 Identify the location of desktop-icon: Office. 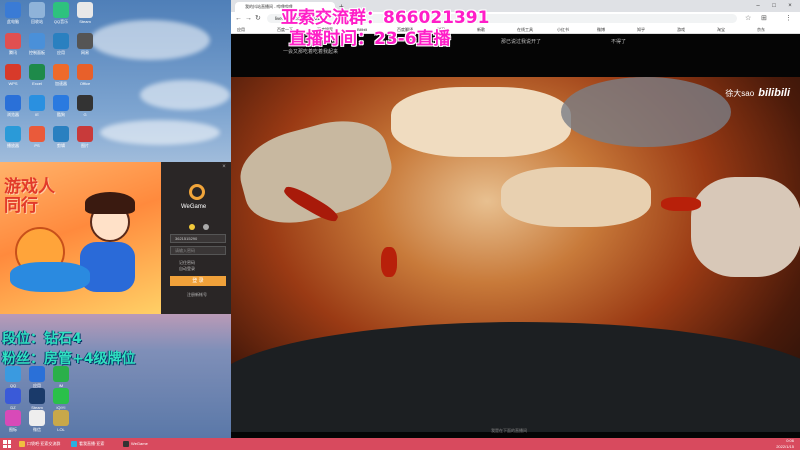
(85, 75).